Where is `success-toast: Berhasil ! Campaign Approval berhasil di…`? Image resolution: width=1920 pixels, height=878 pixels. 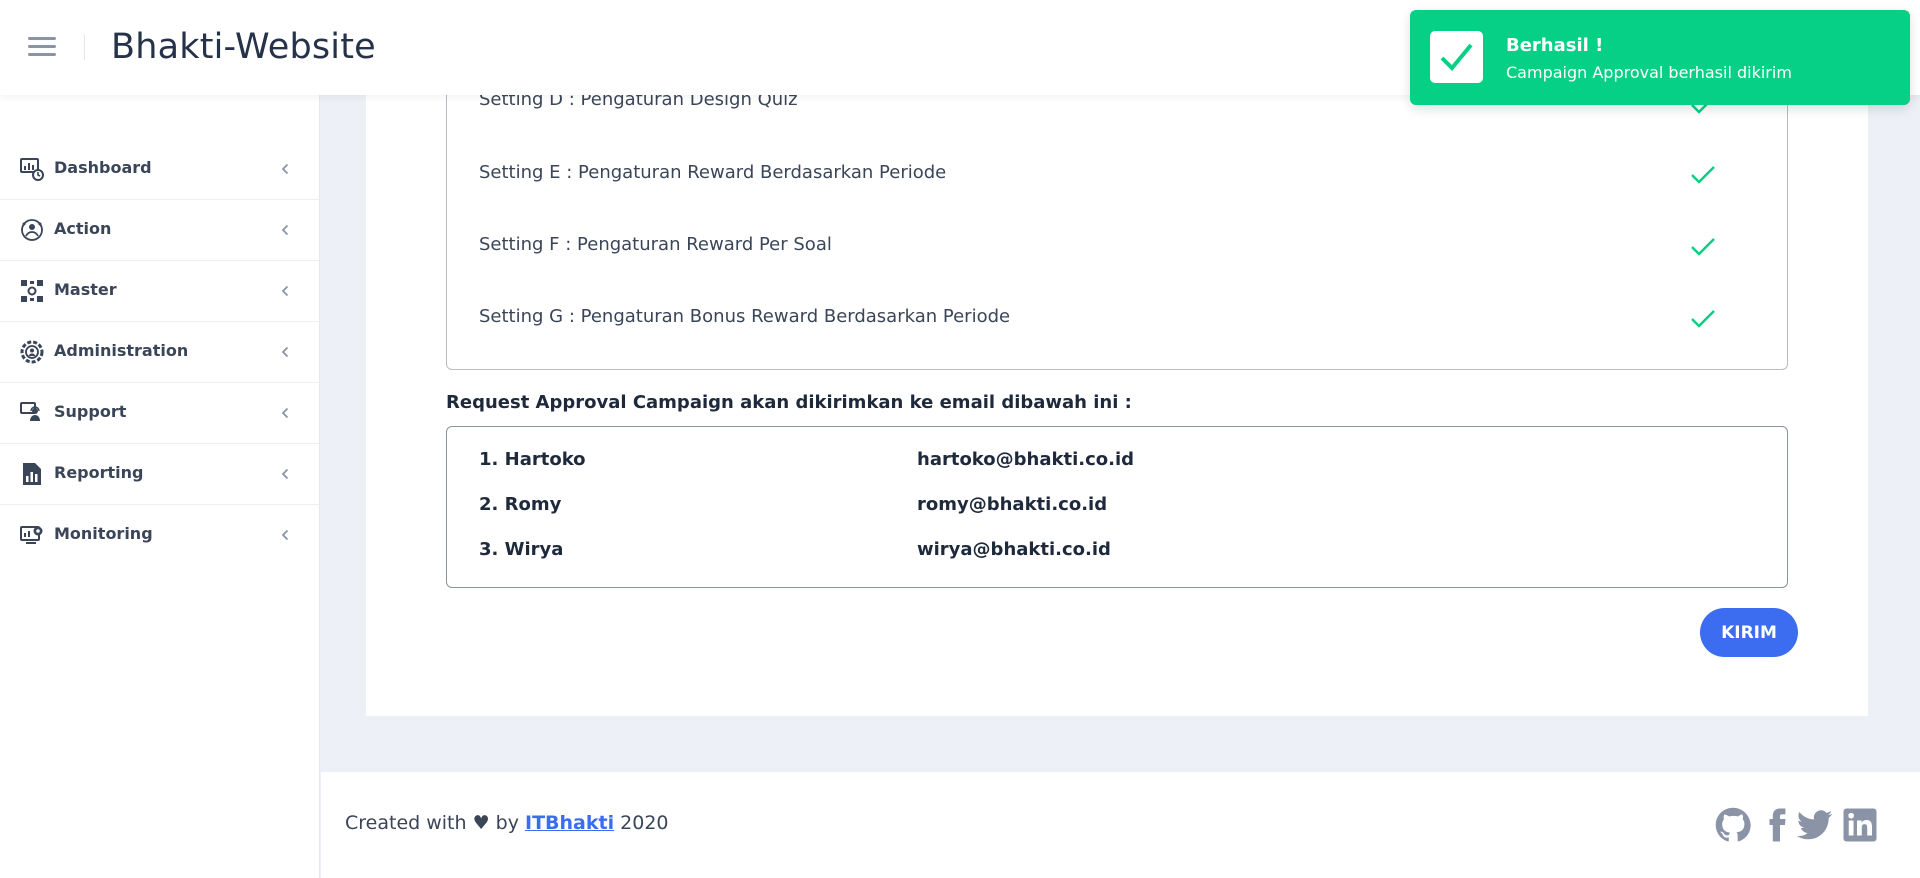
success-toast: Berhasil ! Campaign Approval berhasil di… is located at coordinates (1660, 57).